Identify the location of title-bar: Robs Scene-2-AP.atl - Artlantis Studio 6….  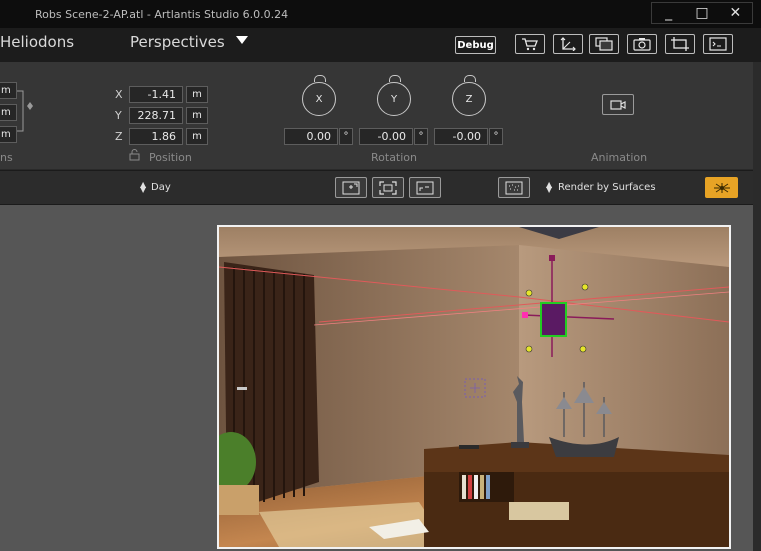
(380, 14).